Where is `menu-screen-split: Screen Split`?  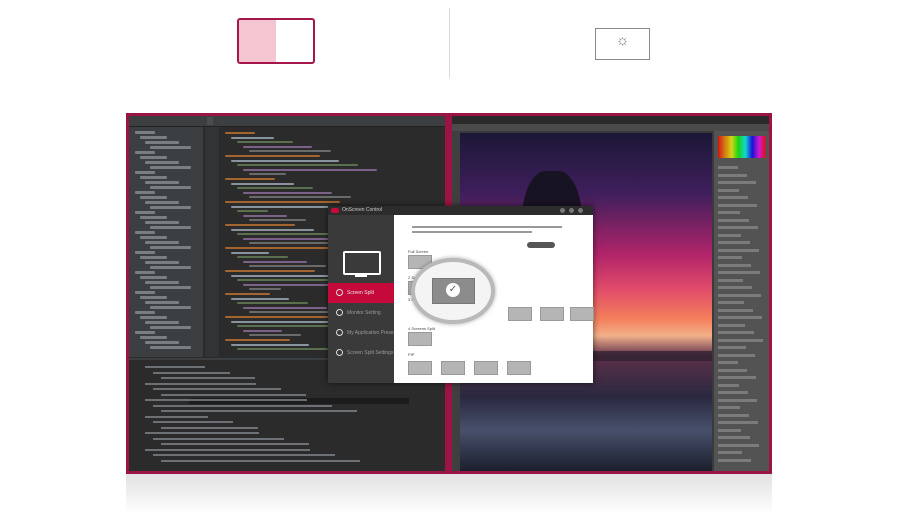
menu-screen-split: Screen Split is located at coordinates (361, 293).